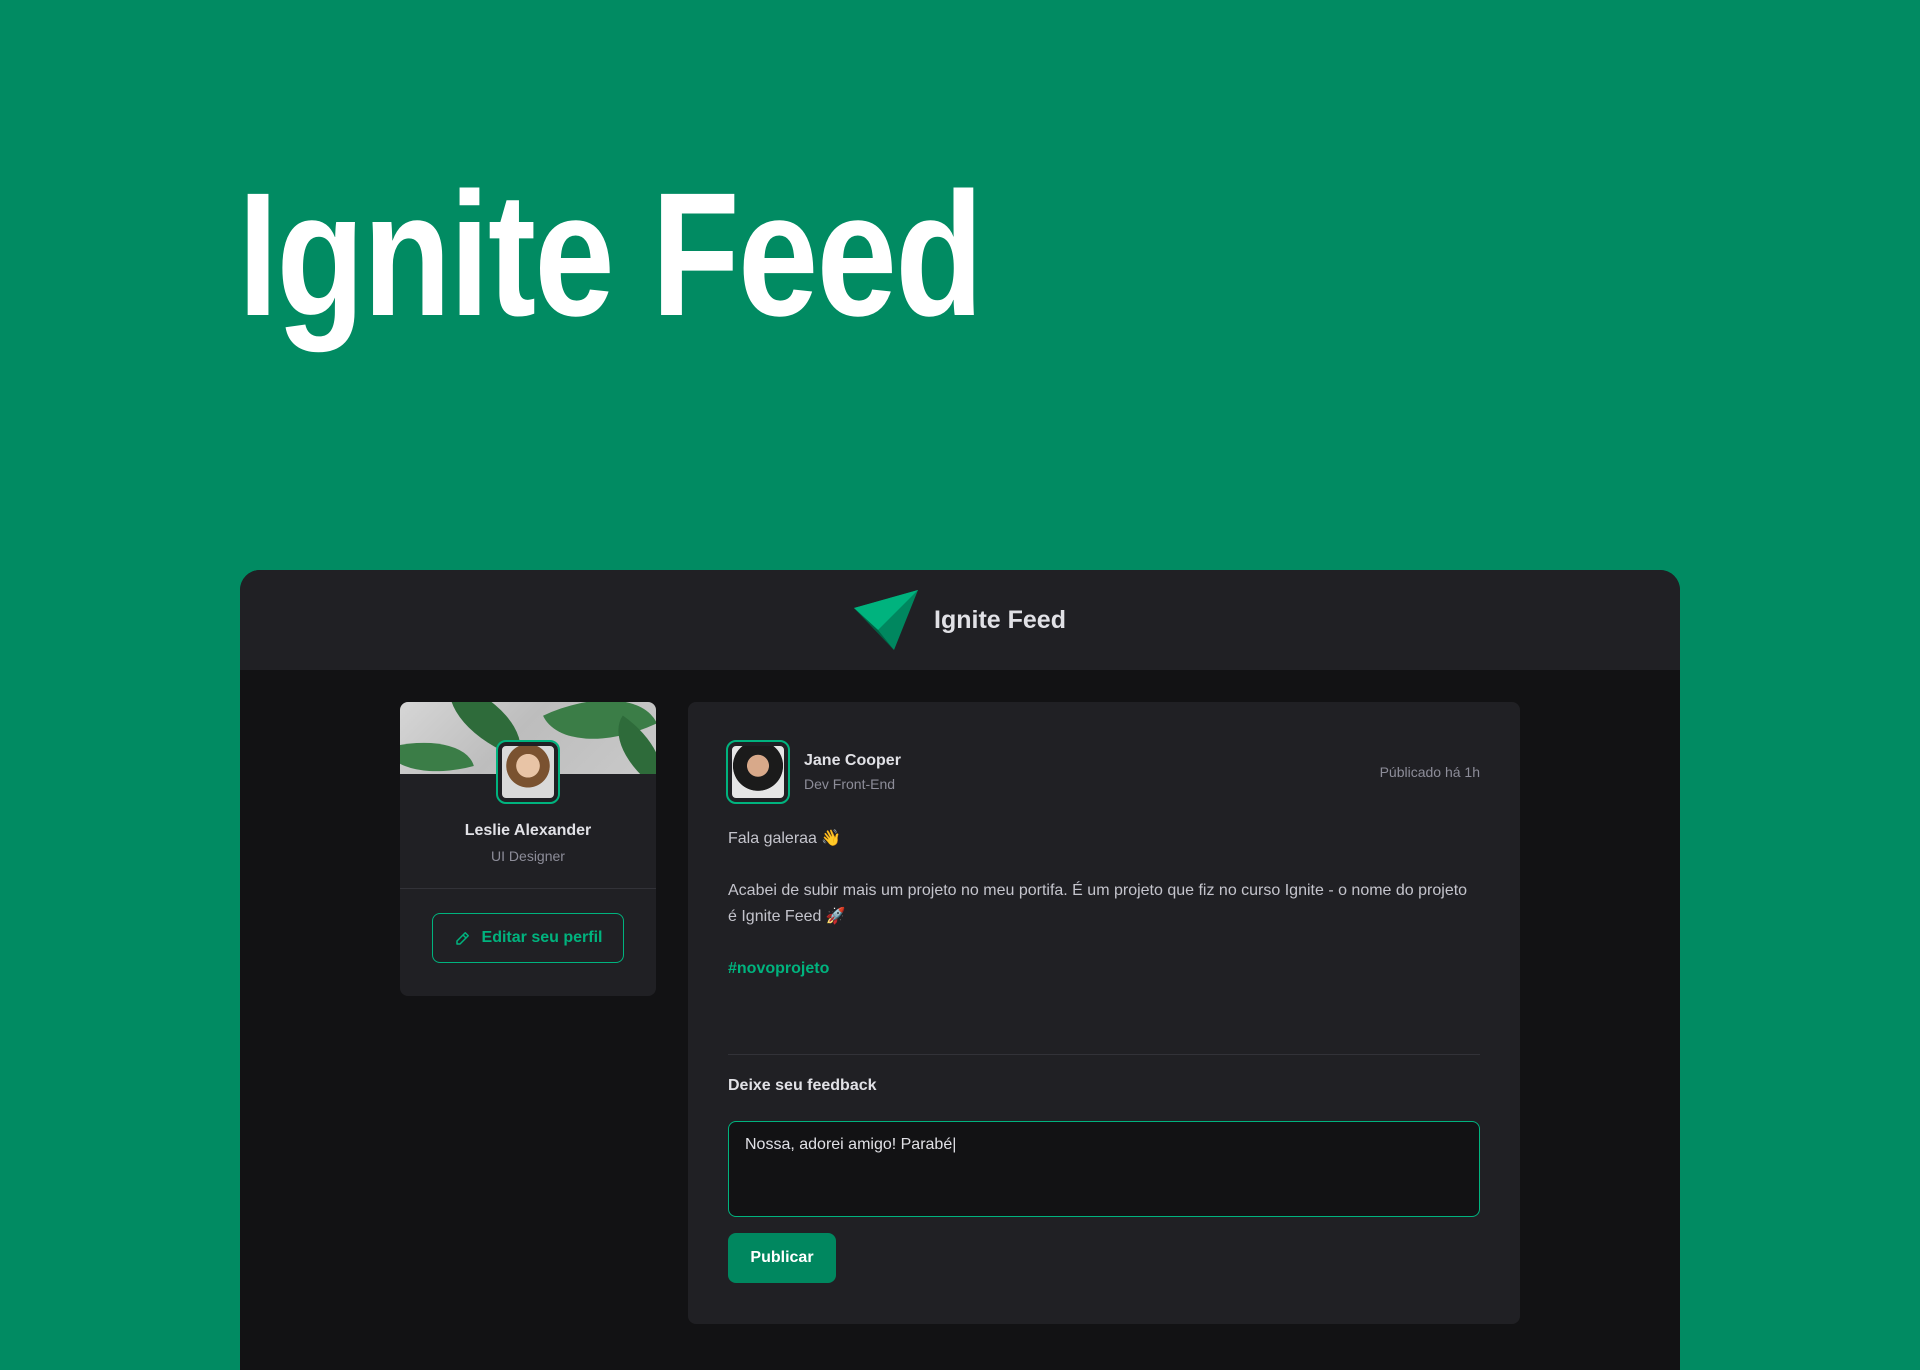  What do you see at coordinates (852, 760) in the screenshot?
I see `author-name: Jane Cooper` at bounding box center [852, 760].